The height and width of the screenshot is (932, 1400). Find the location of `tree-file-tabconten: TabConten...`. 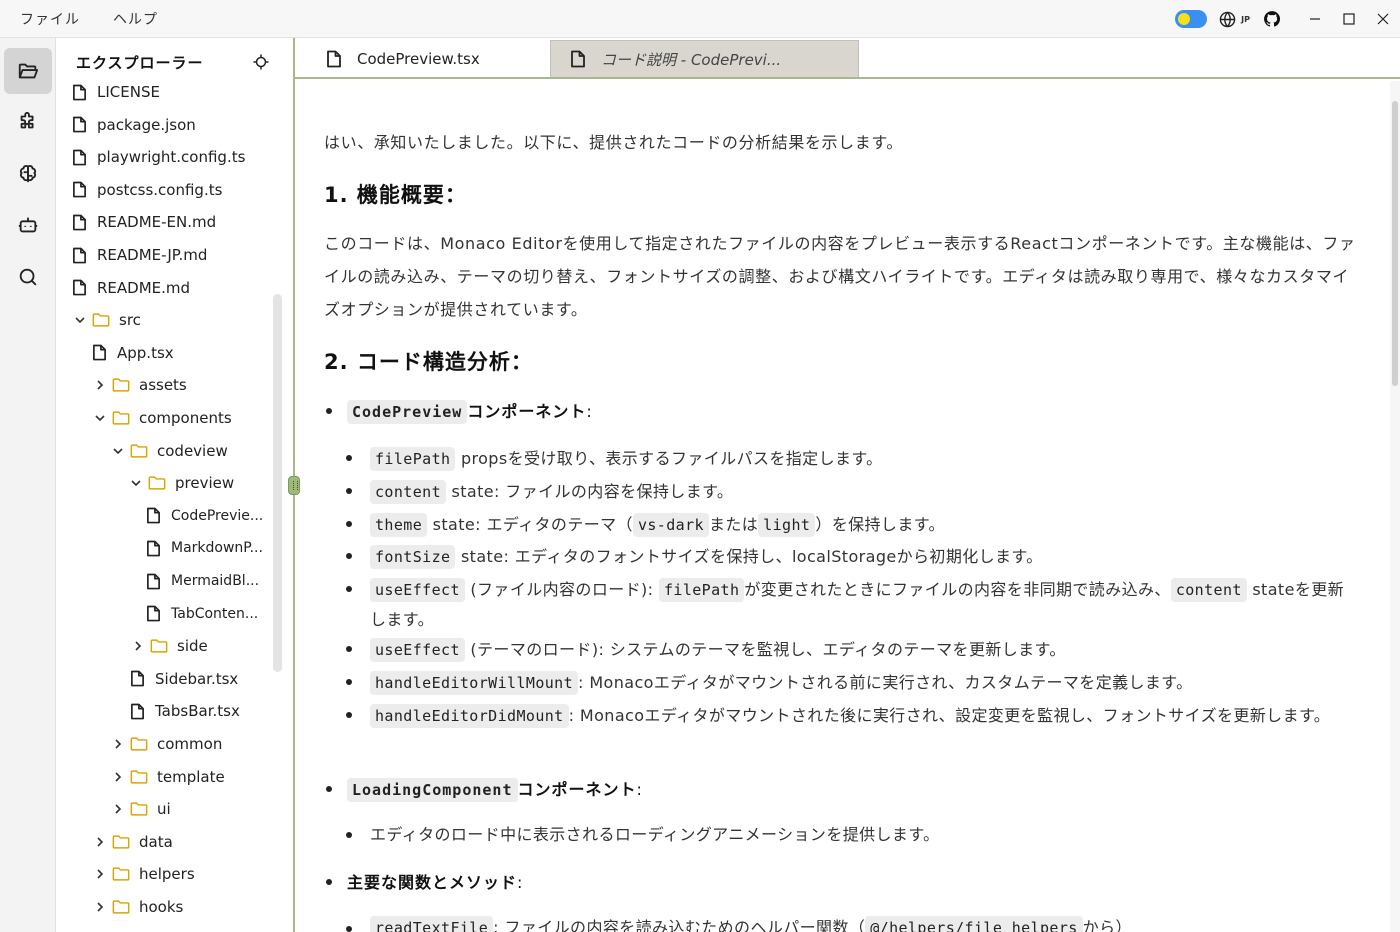

tree-file-tabconten: TabConten... is located at coordinates (201, 614).